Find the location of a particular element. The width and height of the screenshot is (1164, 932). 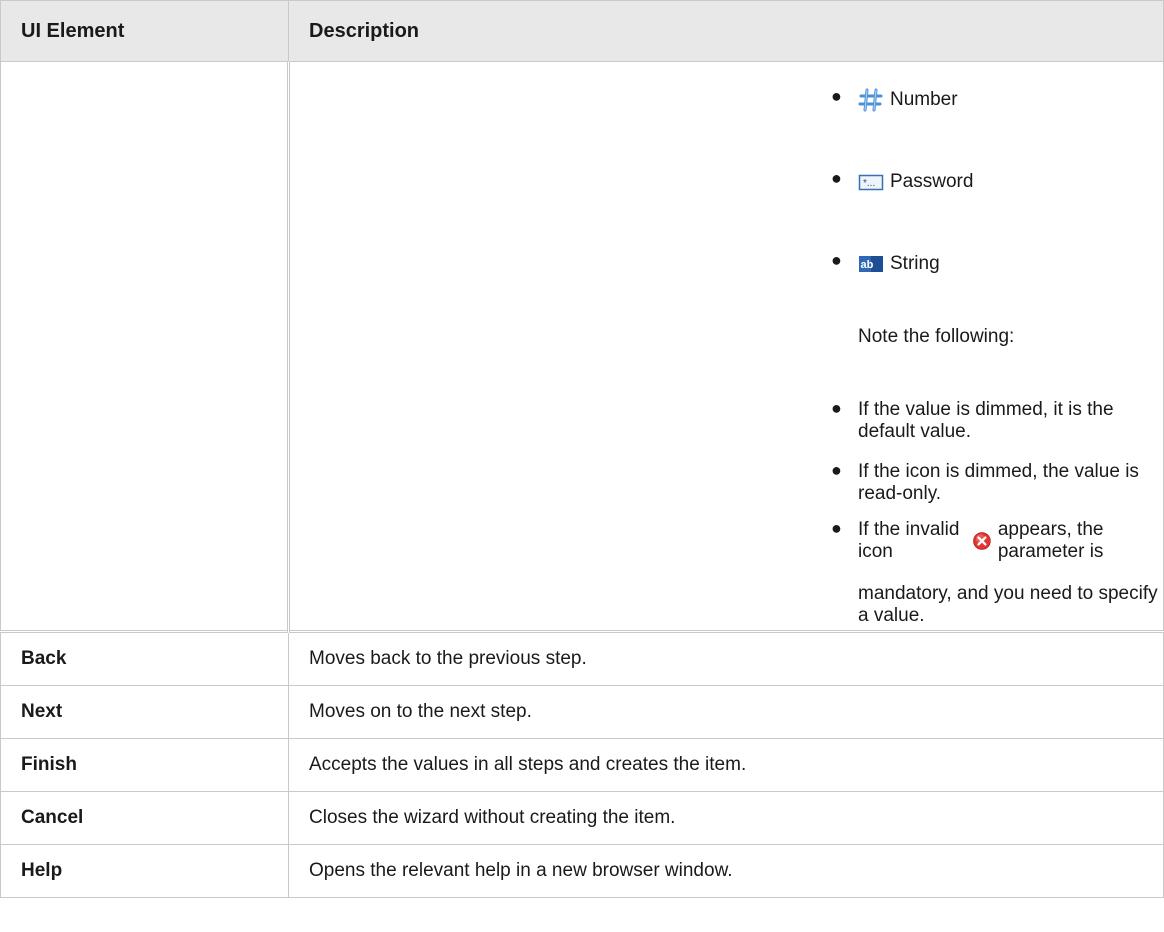

string-icon: ab is located at coordinates (871, 264).